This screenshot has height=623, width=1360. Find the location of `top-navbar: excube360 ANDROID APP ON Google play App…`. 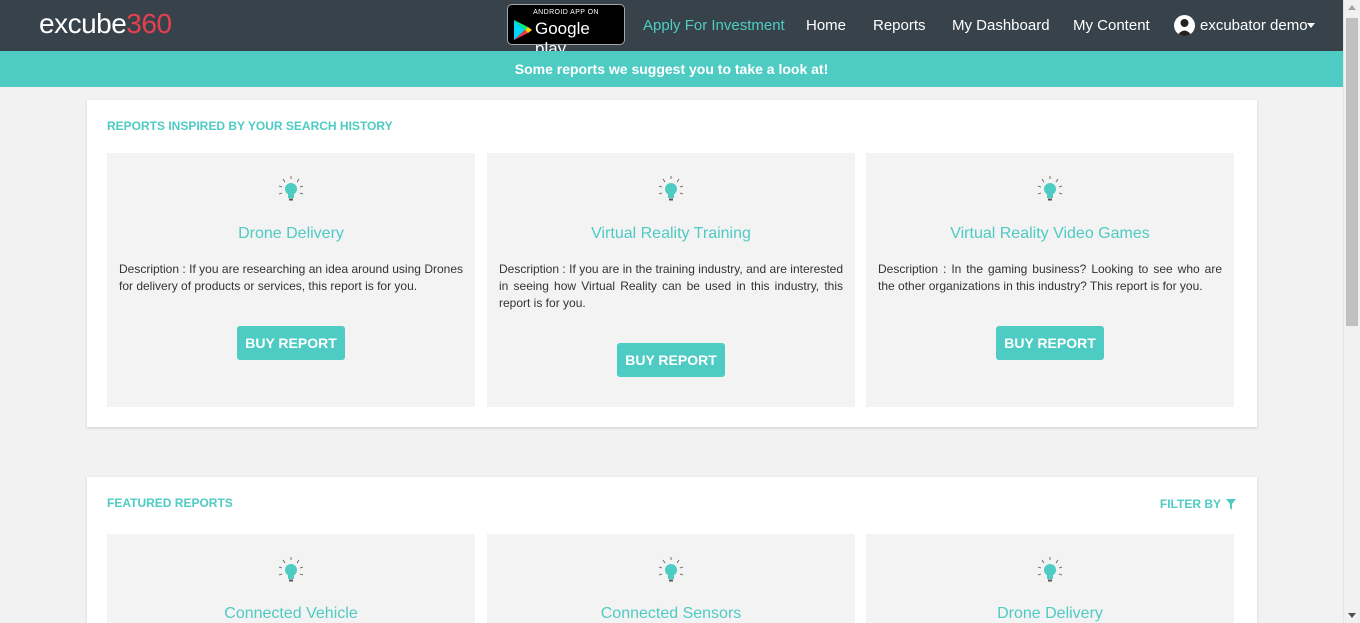

top-navbar: excube360 ANDROID APP ON Google play App… is located at coordinates (671, 29).